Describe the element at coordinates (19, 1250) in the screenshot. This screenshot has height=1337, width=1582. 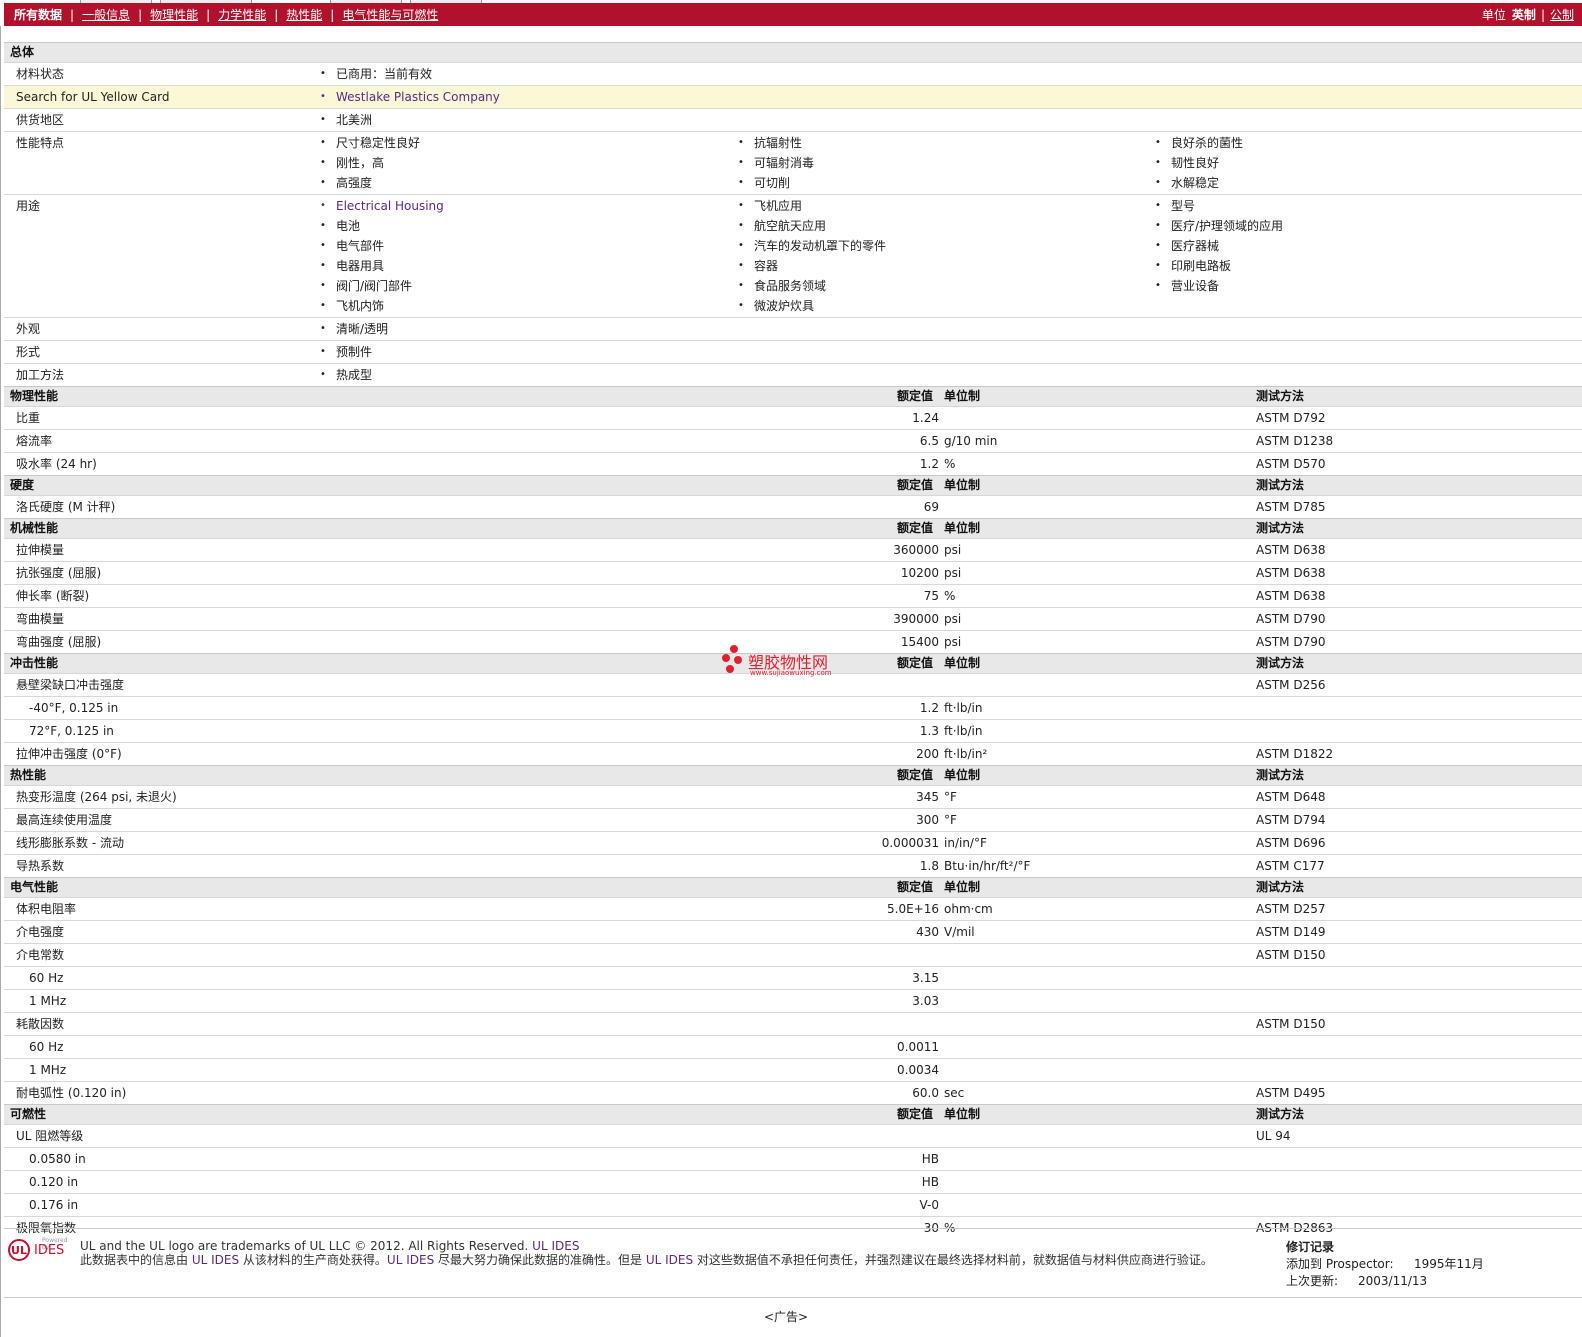
I see `ul-logo-icon: UL` at that location.